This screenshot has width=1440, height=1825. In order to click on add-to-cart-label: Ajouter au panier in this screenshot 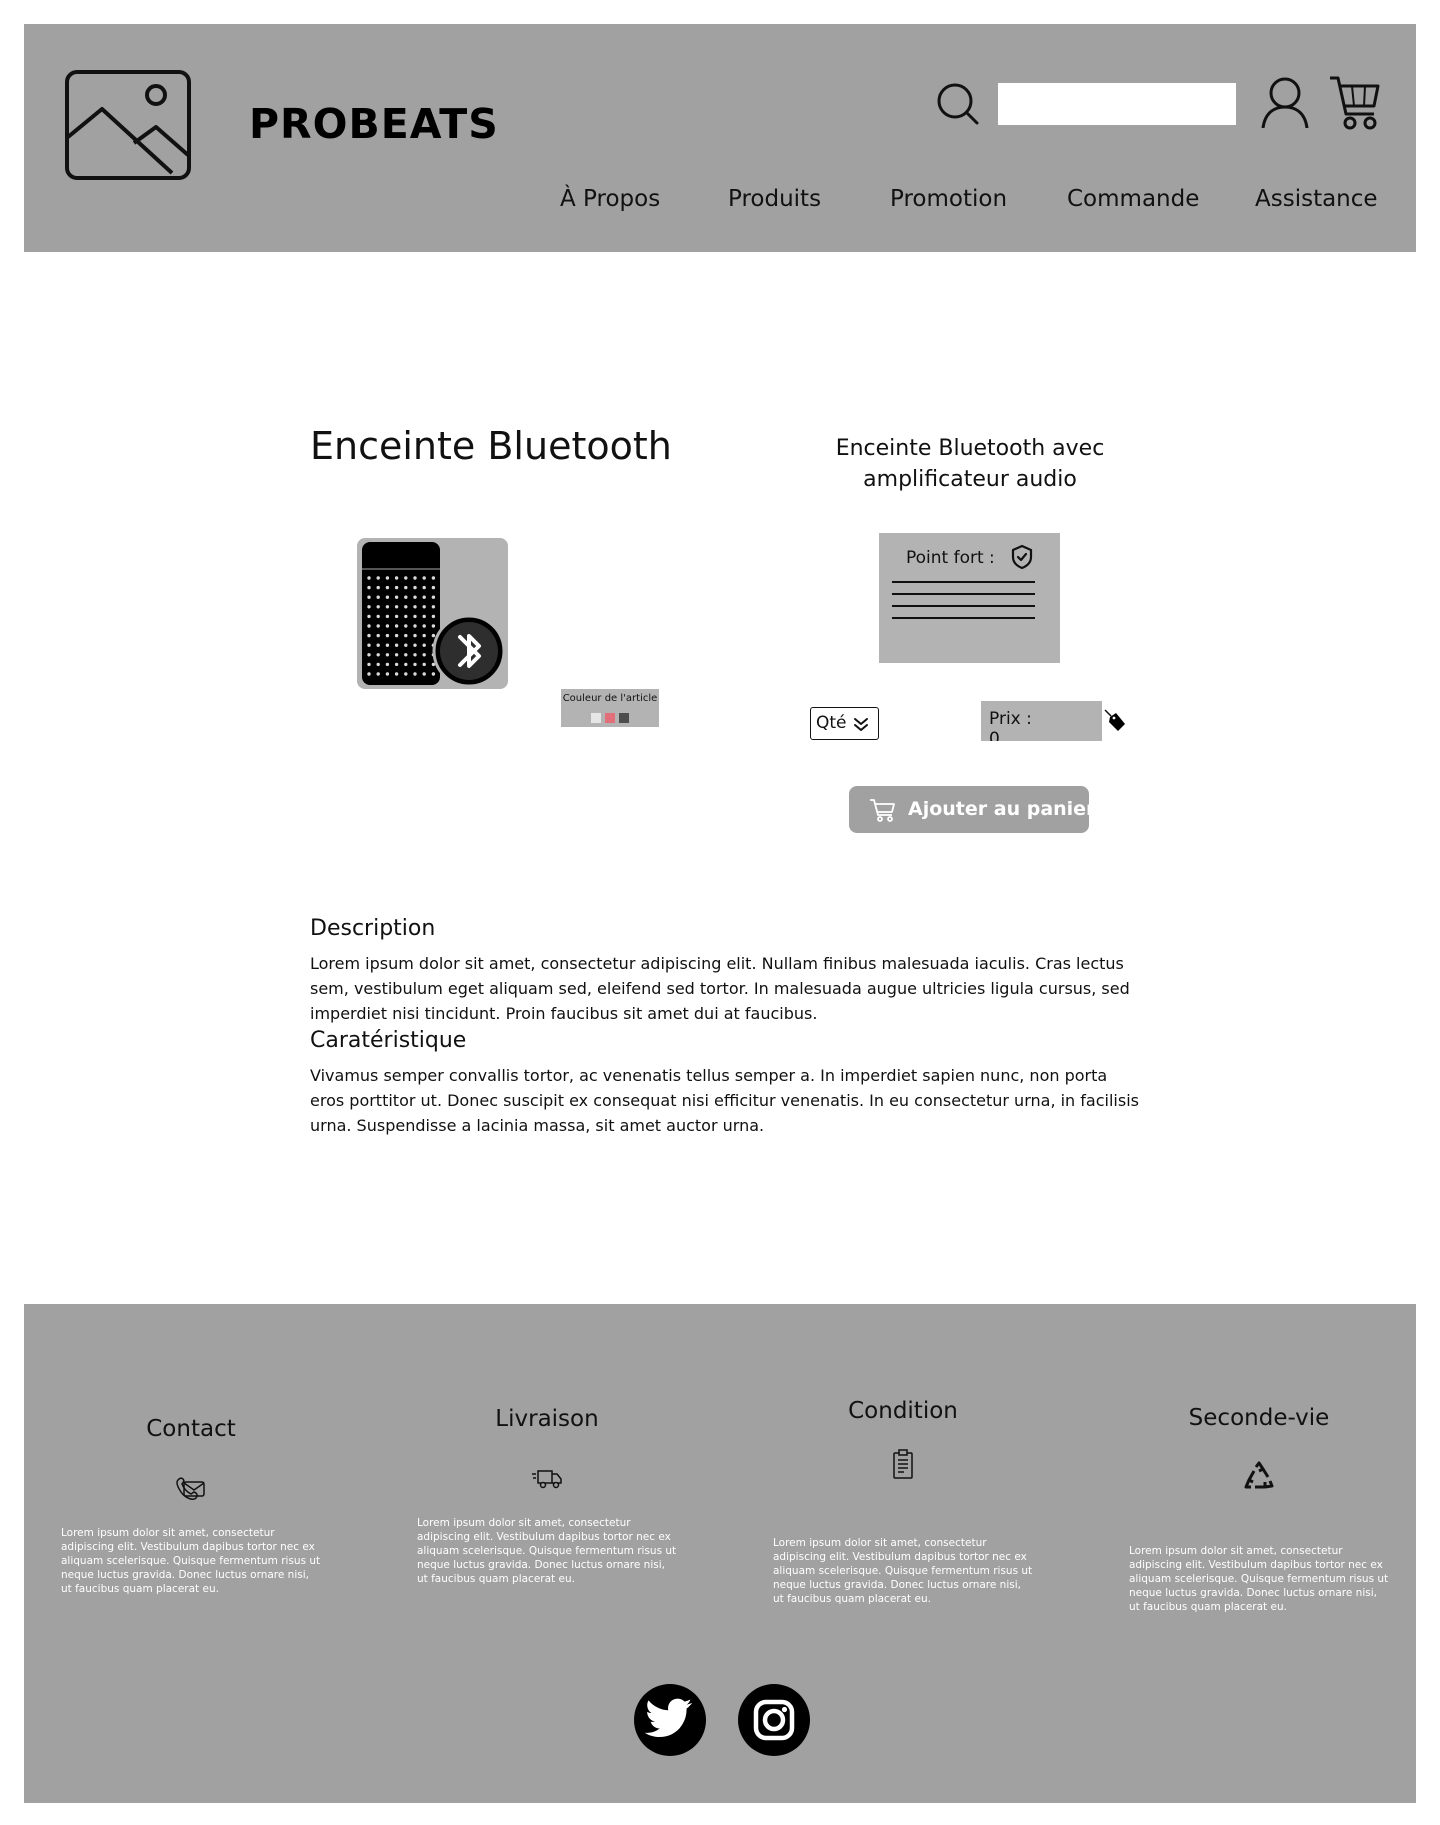, I will do `click(1002, 809)`.